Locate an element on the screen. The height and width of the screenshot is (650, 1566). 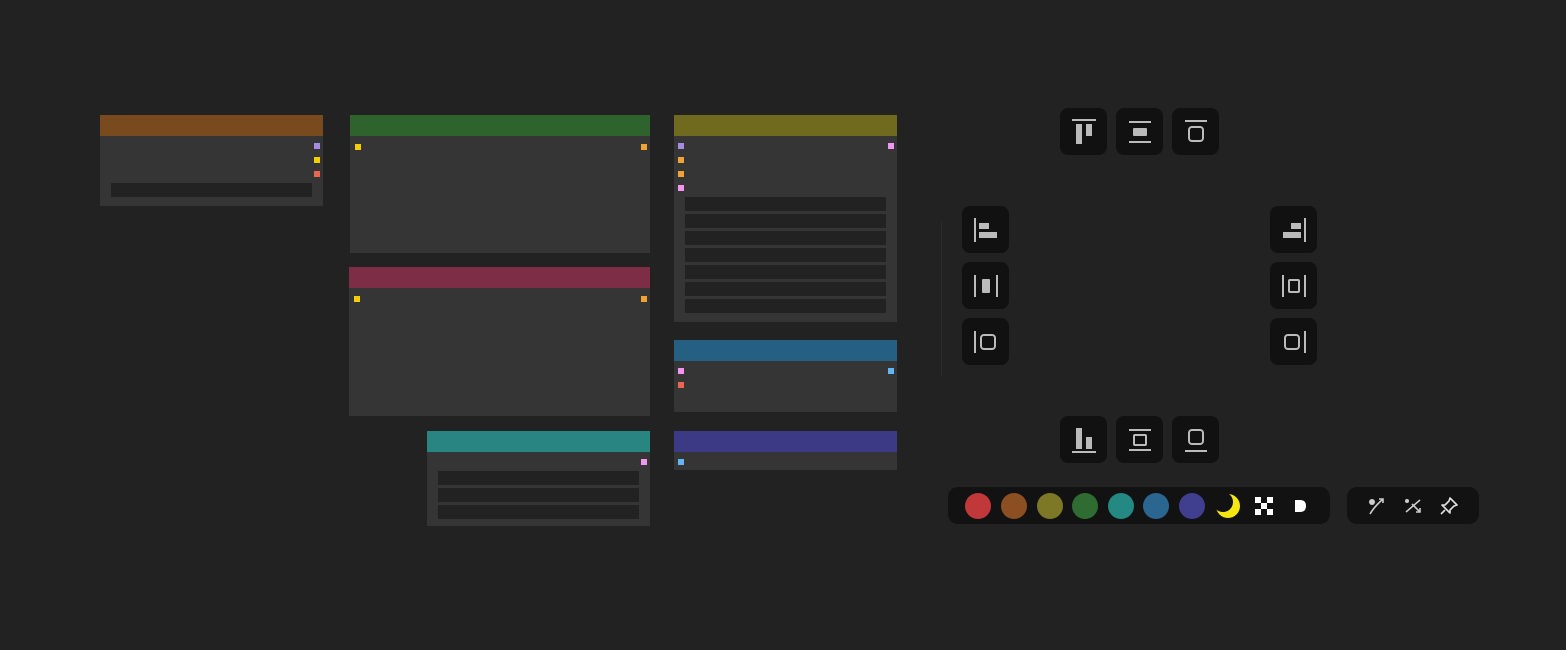
swatch-red is located at coordinates (978, 506).